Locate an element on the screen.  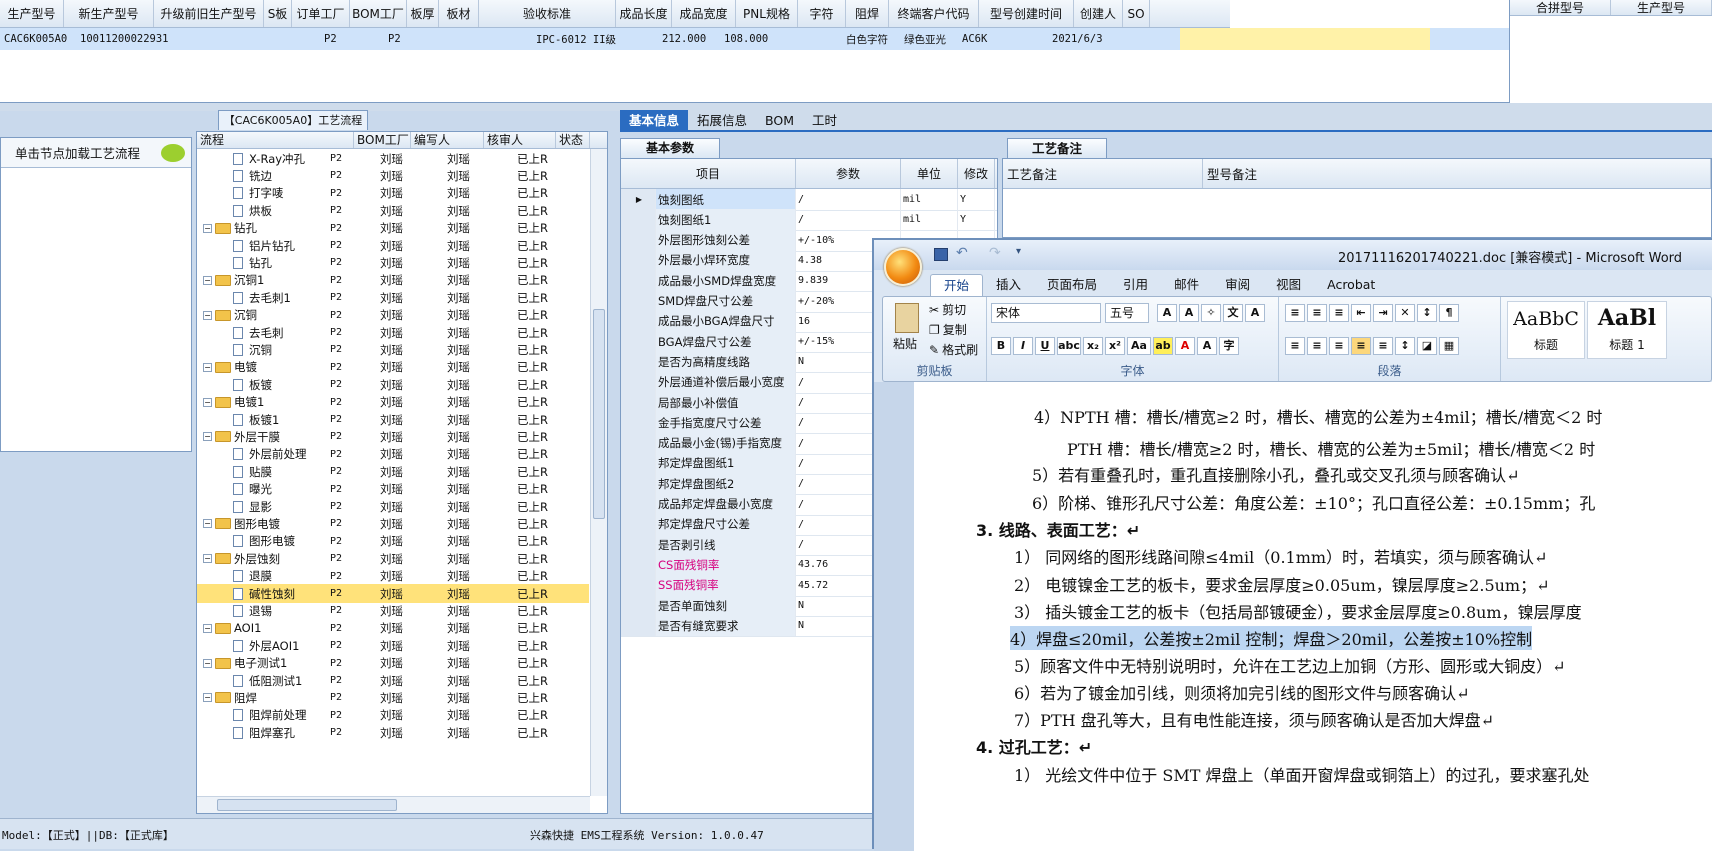
font-style-buttons: B I Uabc x₂ x² Aa ab A A 字 is located at coordinates (1116, 346).